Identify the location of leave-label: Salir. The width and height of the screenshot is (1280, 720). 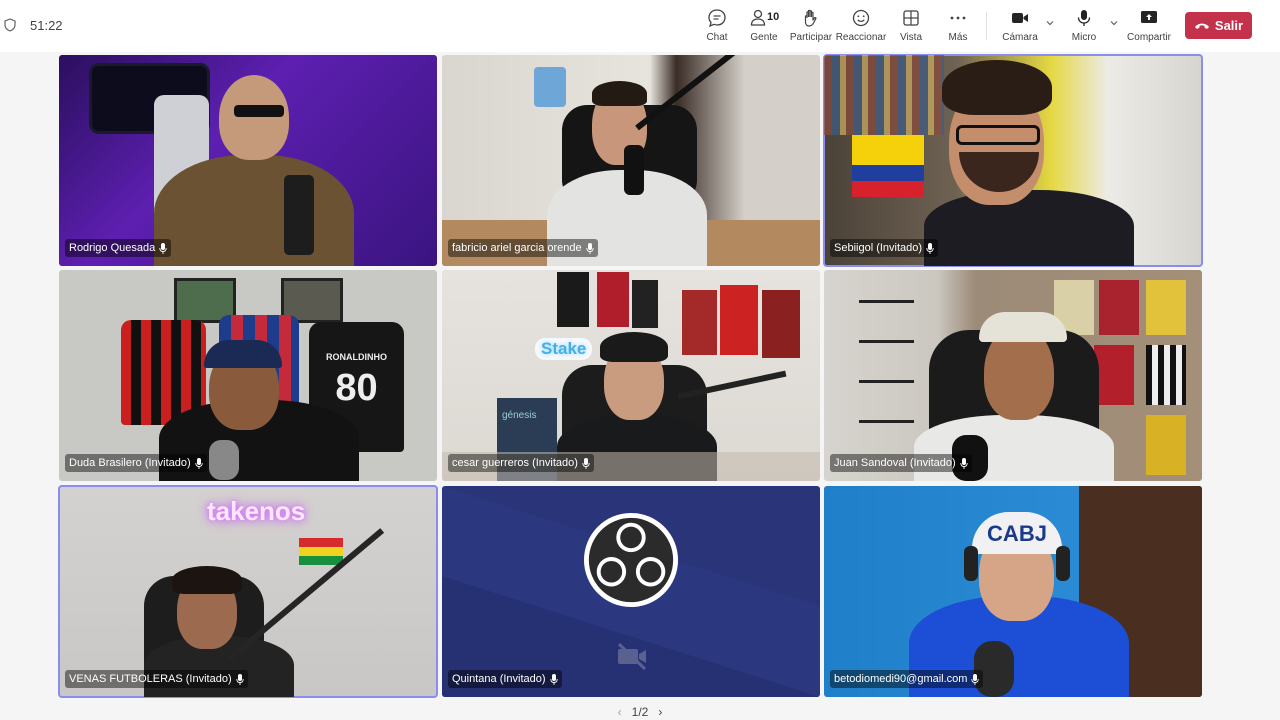
(1229, 25).